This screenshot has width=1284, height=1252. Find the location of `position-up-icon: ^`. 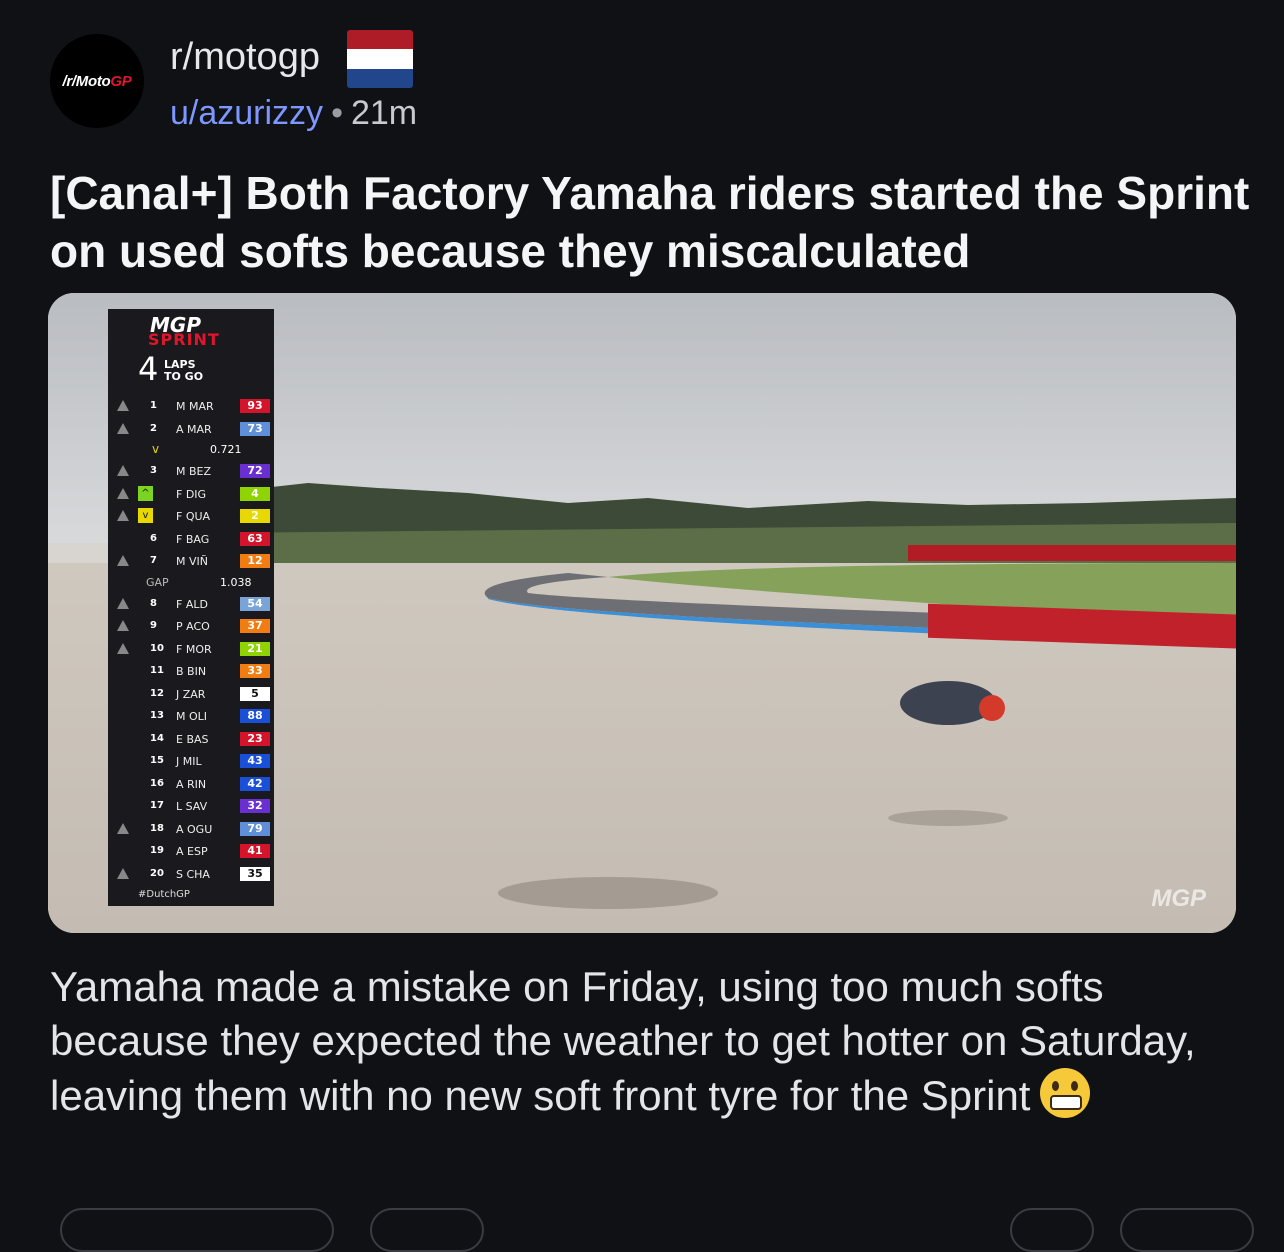

position-up-icon: ^ is located at coordinates (145, 493).